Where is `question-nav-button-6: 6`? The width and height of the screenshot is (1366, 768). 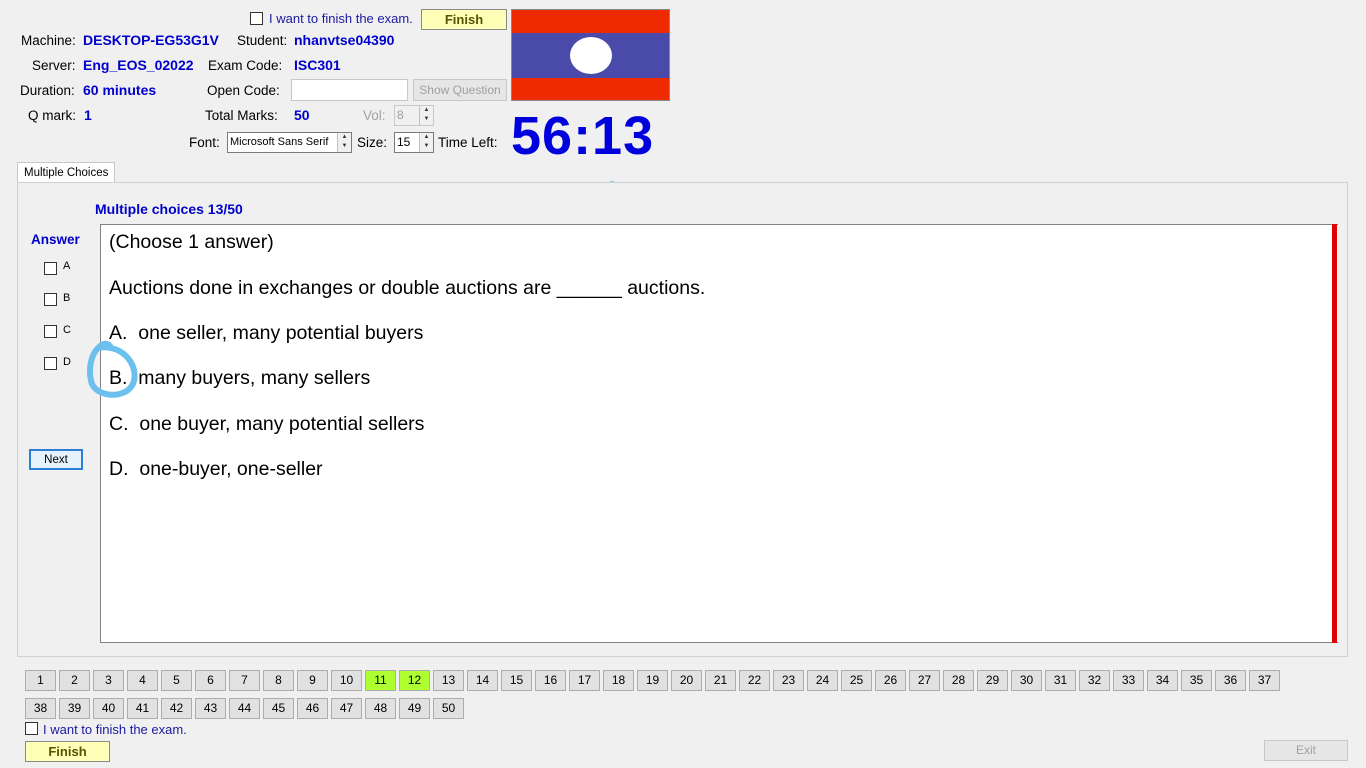 question-nav-button-6: 6 is located at coordinates (210, 680).